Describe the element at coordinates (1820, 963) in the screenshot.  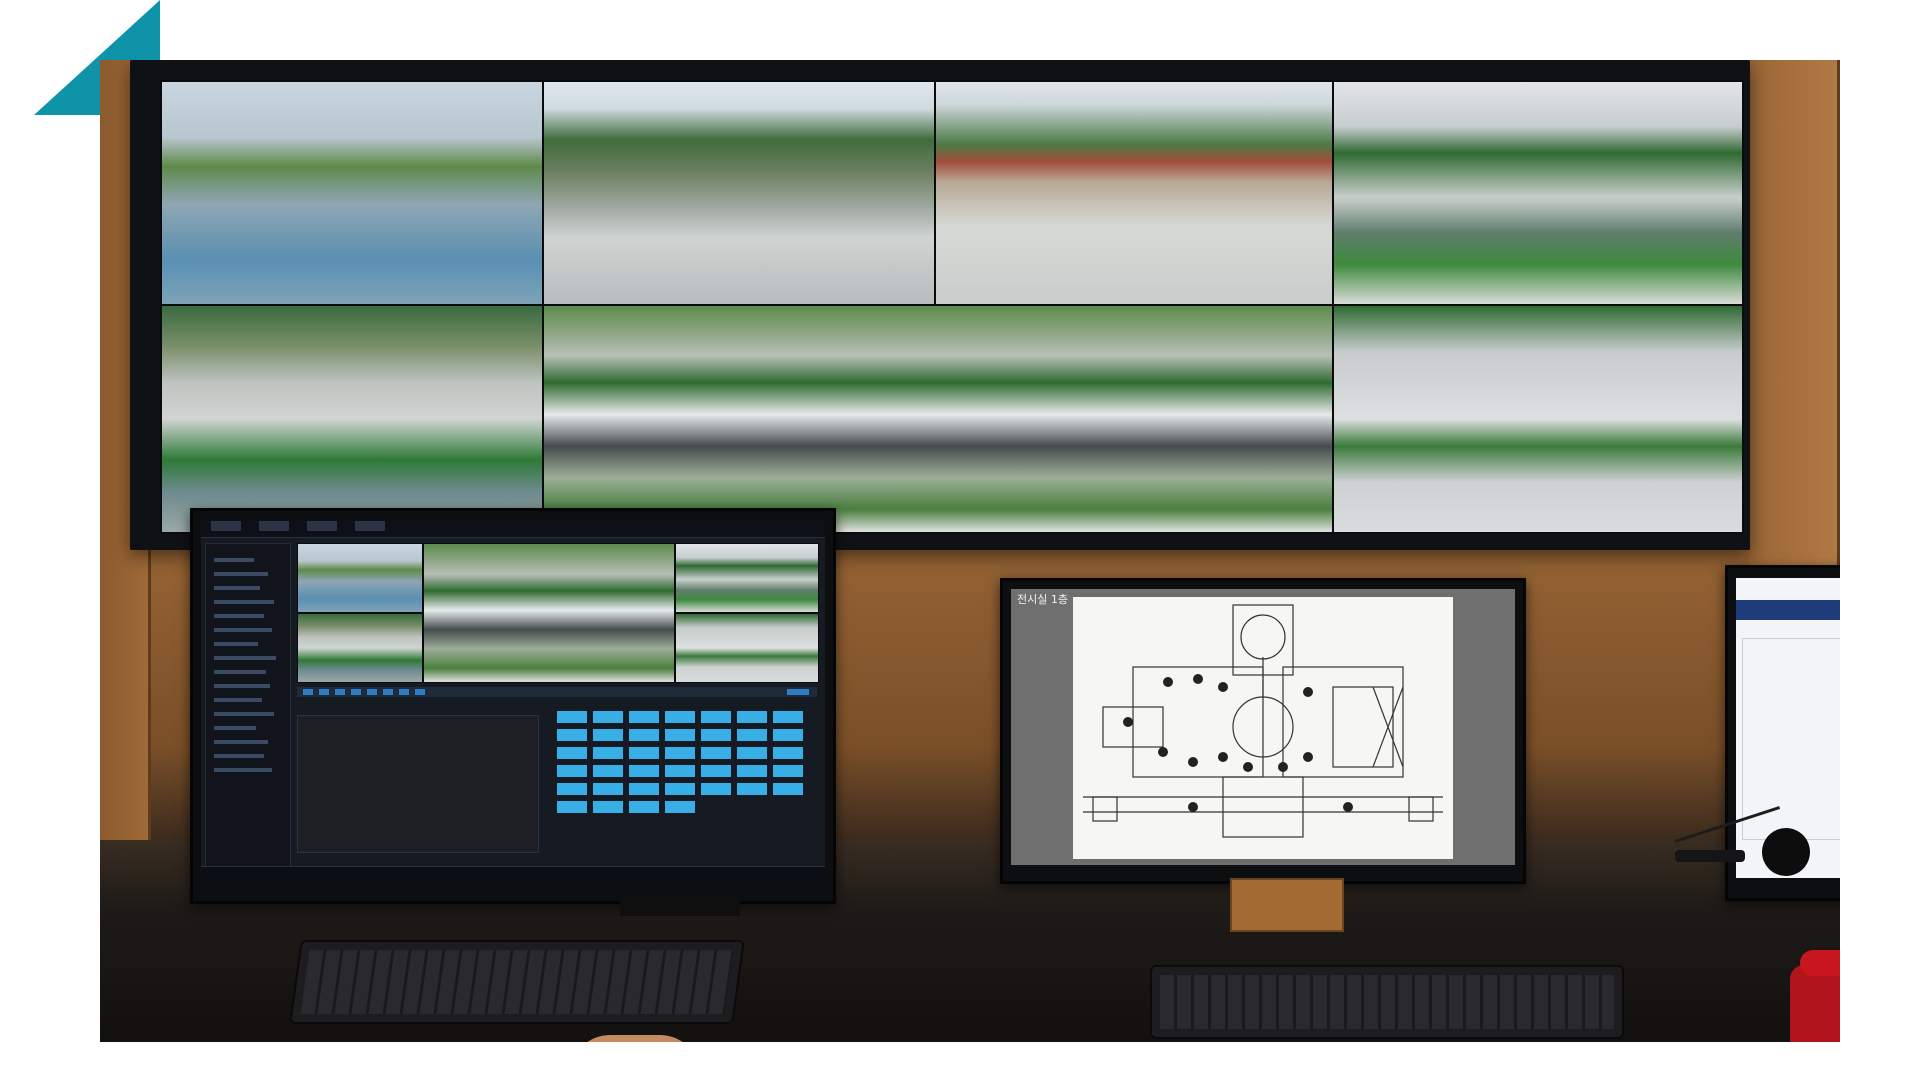
I see `phone-handset` at that location.